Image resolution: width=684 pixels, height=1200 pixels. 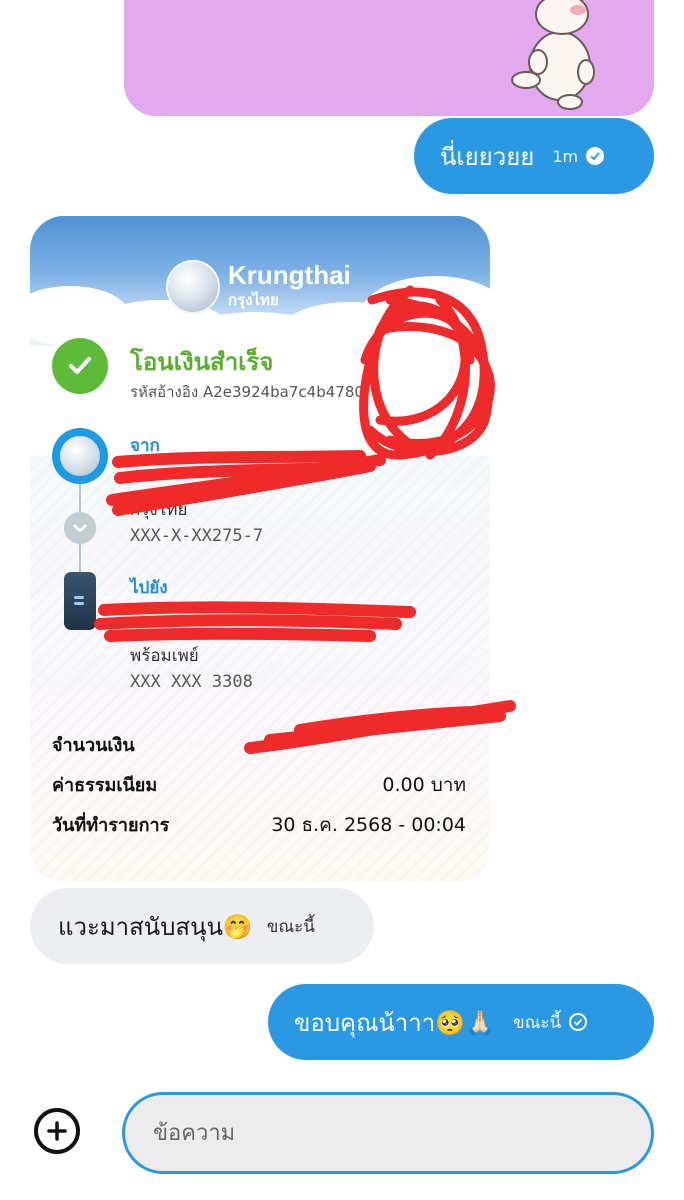 I want to click on message-time: 1m, so click(x=565, y=156).